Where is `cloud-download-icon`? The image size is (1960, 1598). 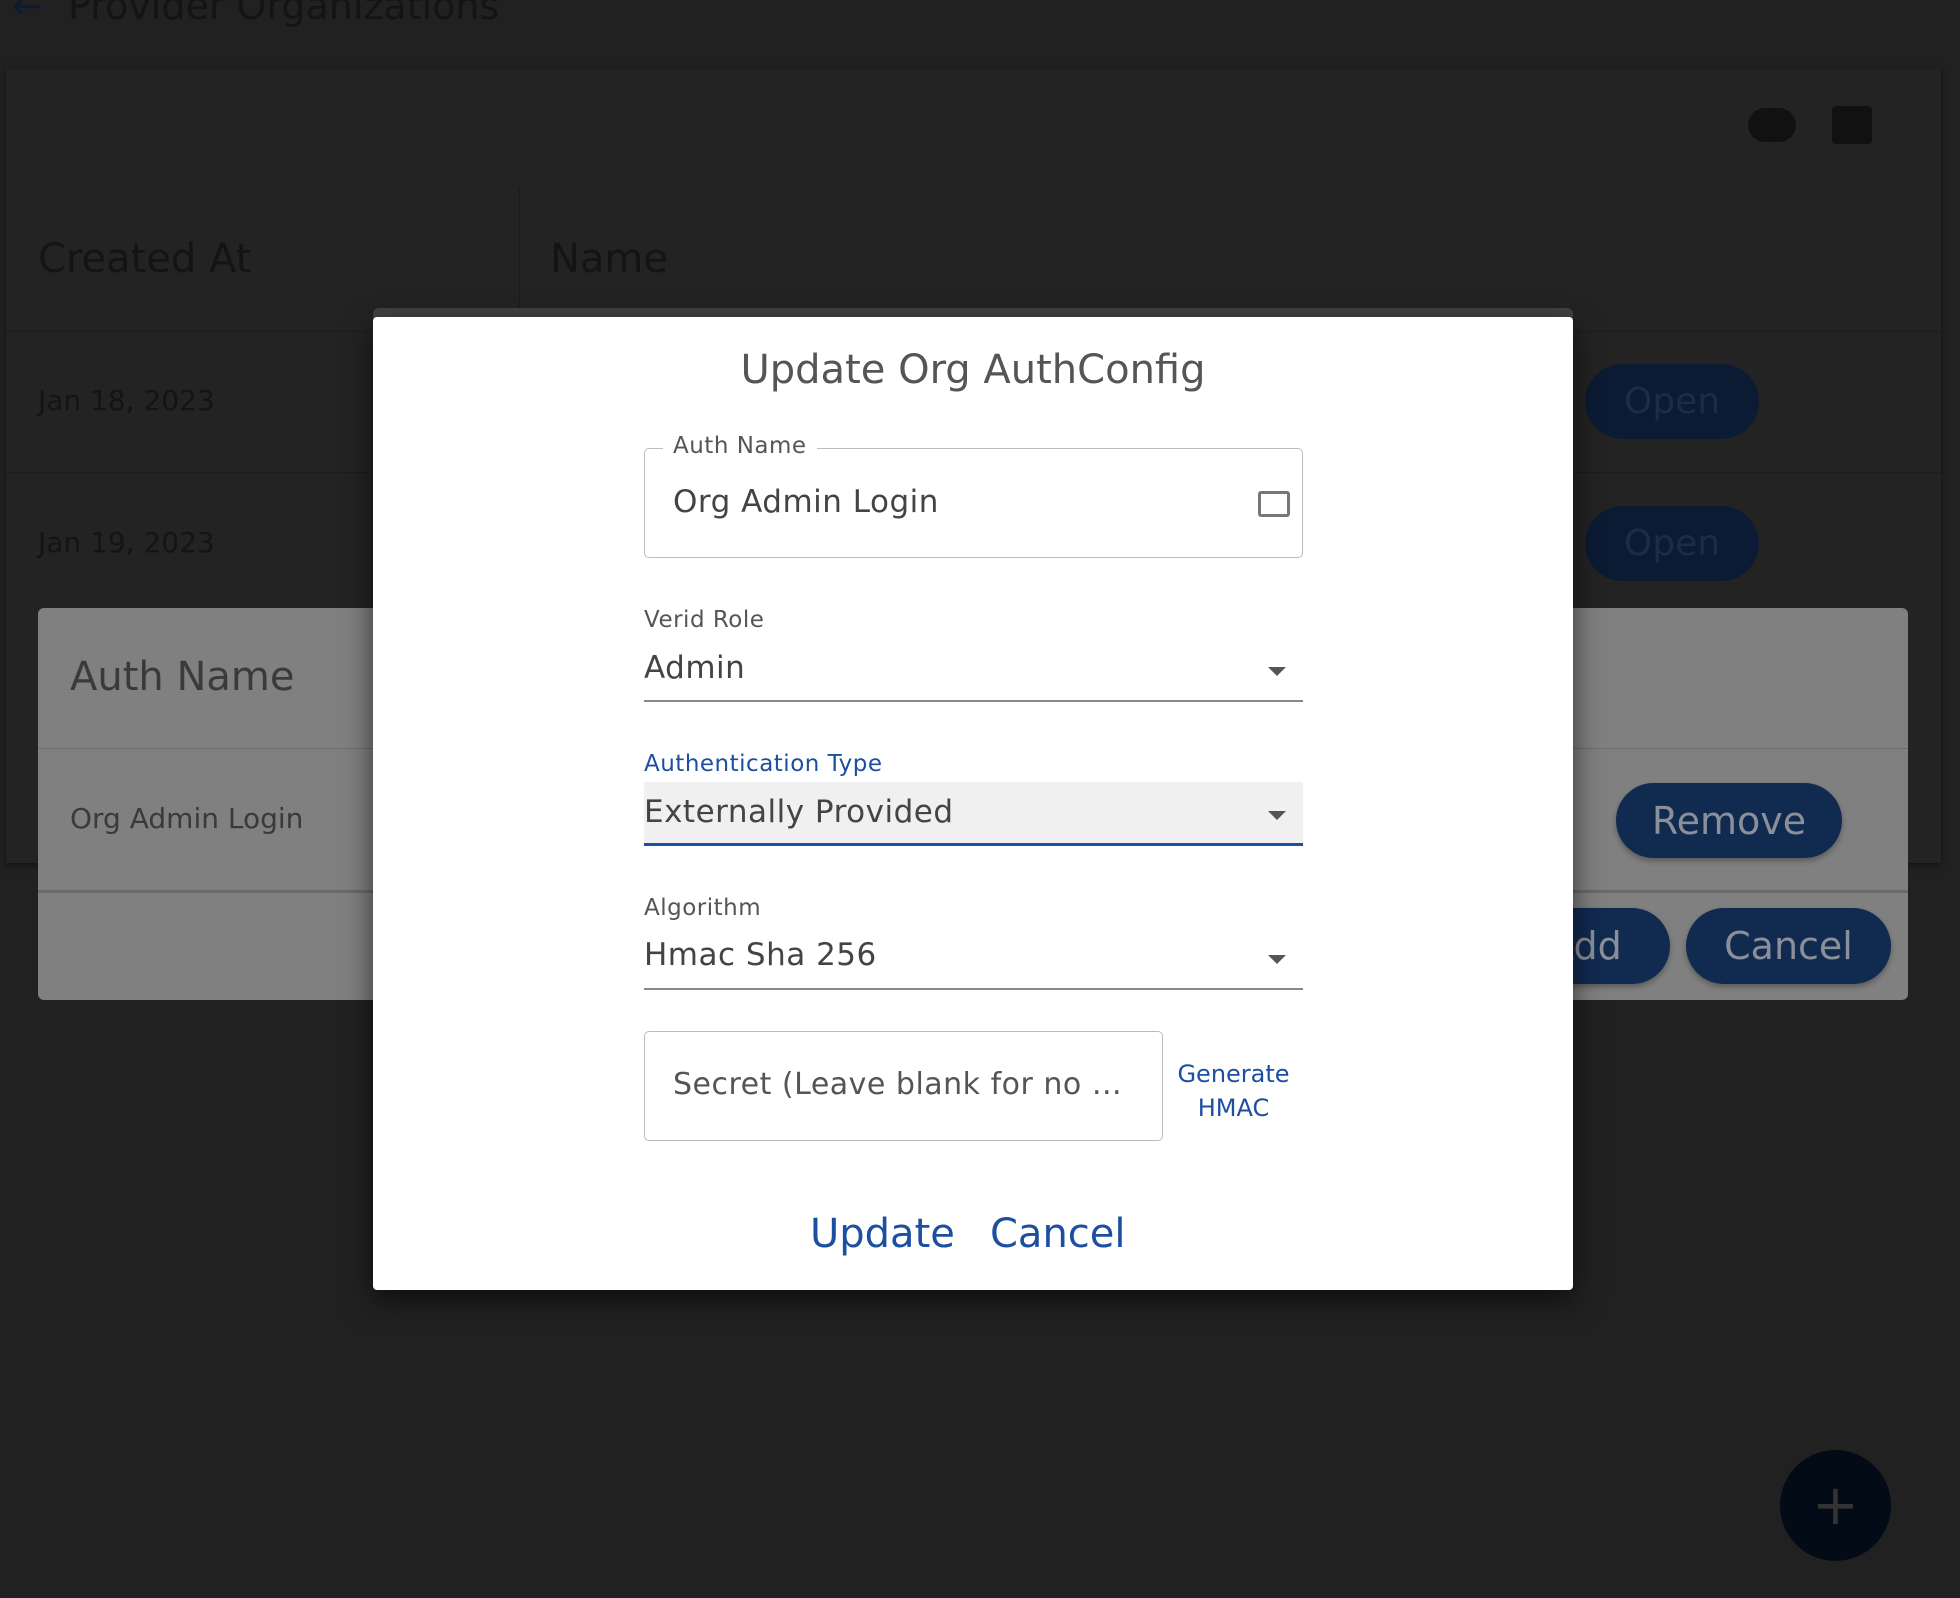 cloud-download-icon is located at coordinates (1772, 125).